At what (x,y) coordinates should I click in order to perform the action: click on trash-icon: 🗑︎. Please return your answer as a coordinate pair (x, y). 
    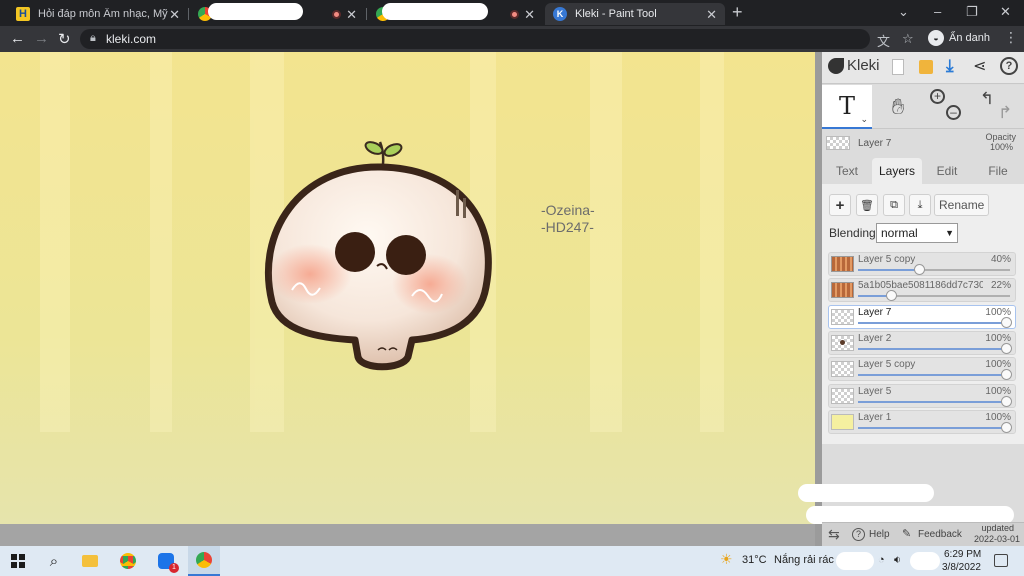
    Looking at the image, I should click on (867, 205).